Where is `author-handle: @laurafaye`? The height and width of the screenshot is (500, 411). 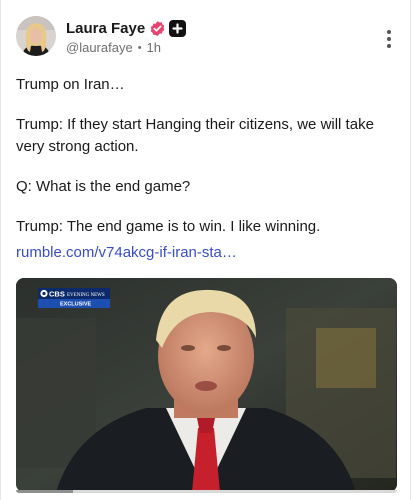
author-handle: @laurafaye is located at coordinates (99, 47).